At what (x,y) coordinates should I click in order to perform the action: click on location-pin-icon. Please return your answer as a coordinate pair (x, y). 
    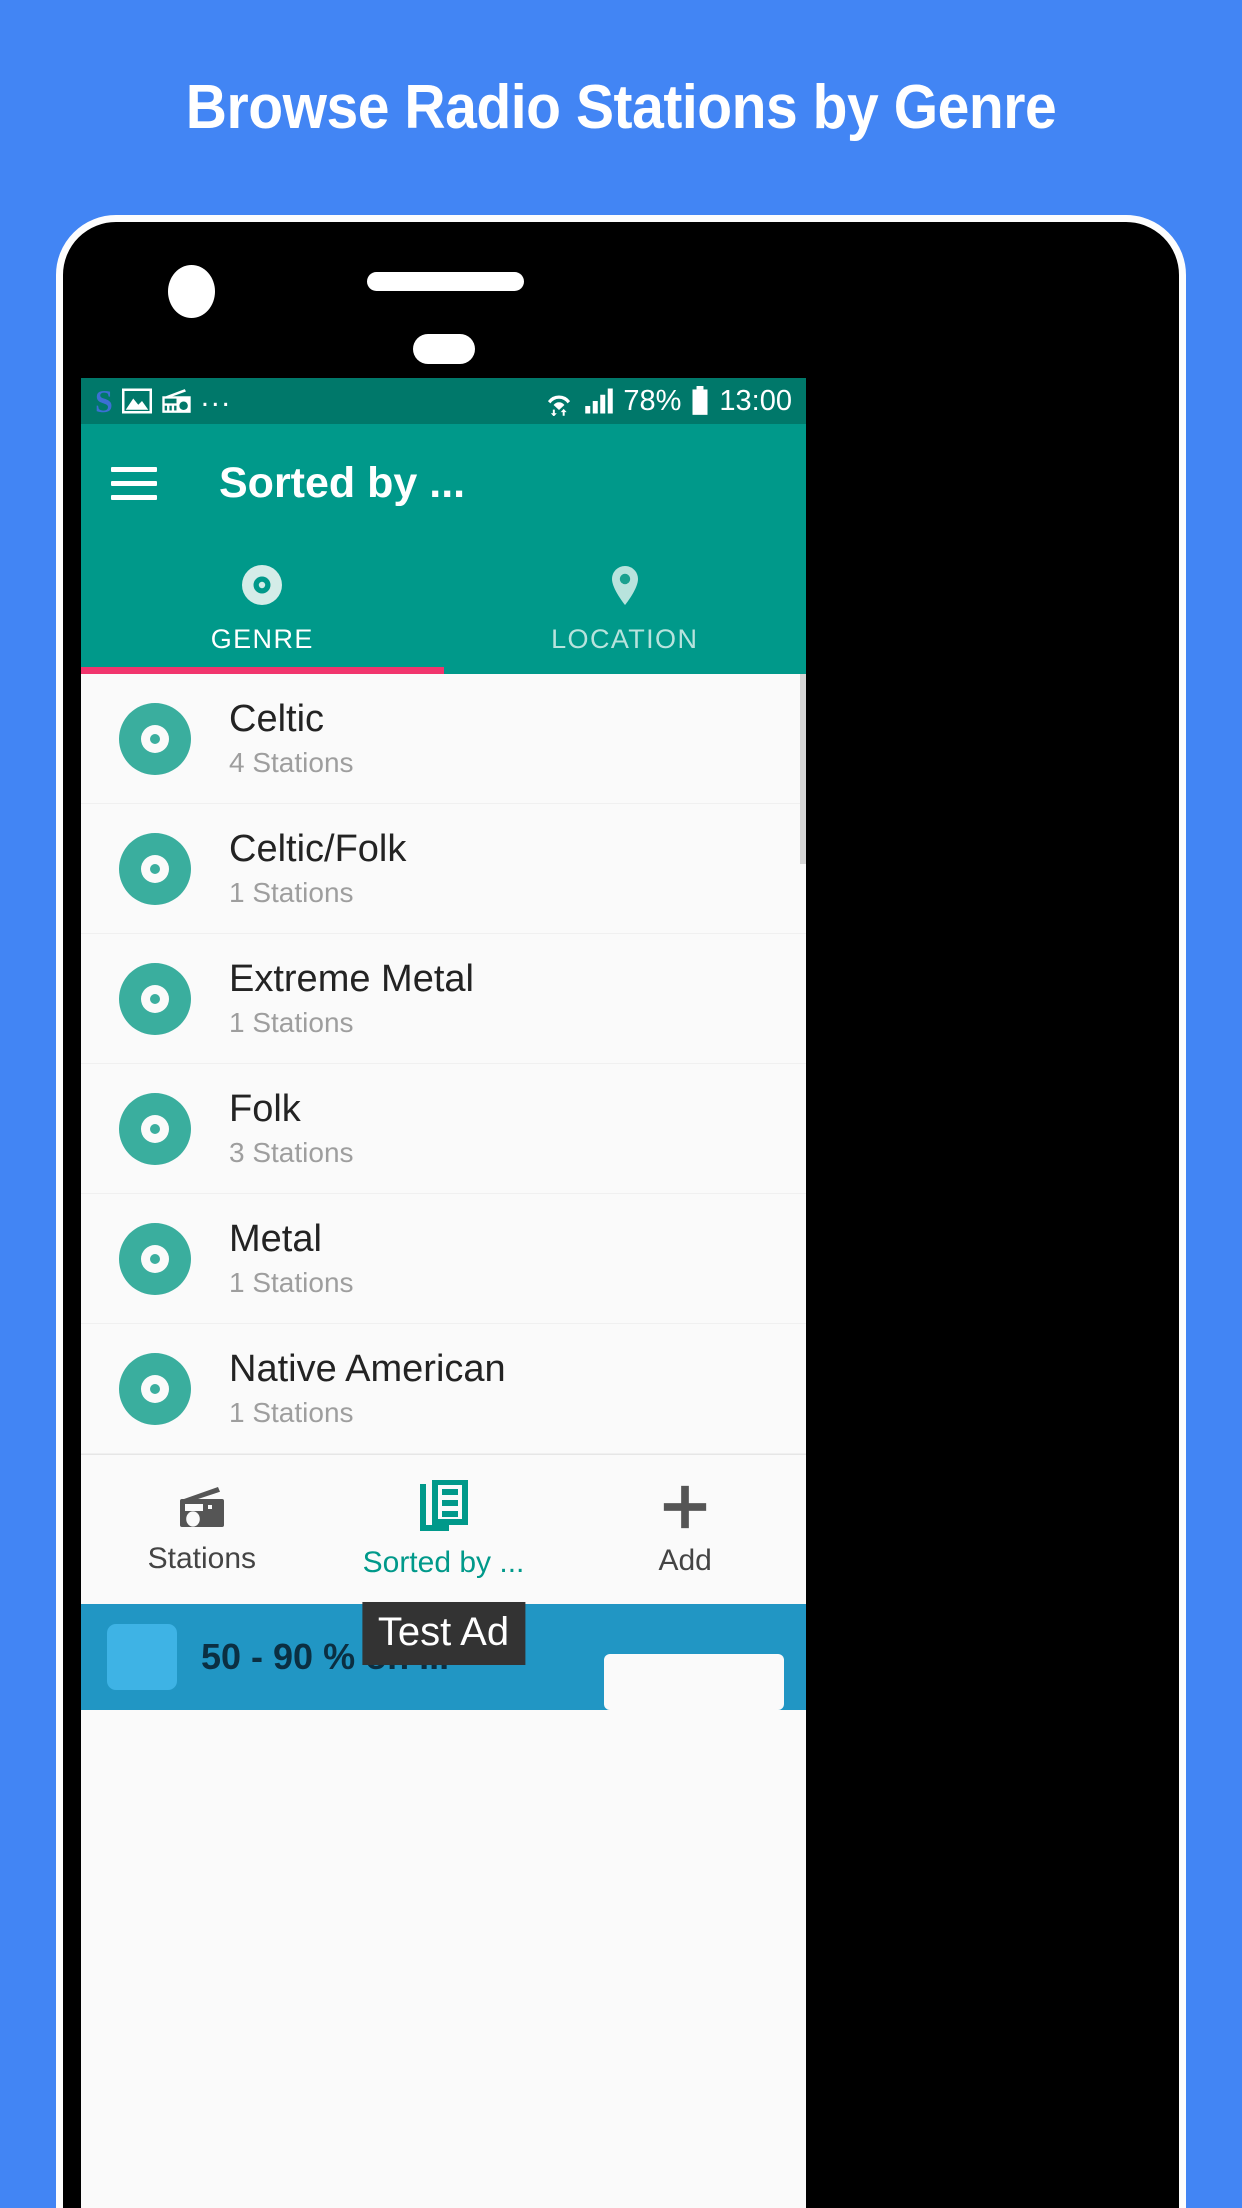
    Looking at the image, I should click on (625, 585).